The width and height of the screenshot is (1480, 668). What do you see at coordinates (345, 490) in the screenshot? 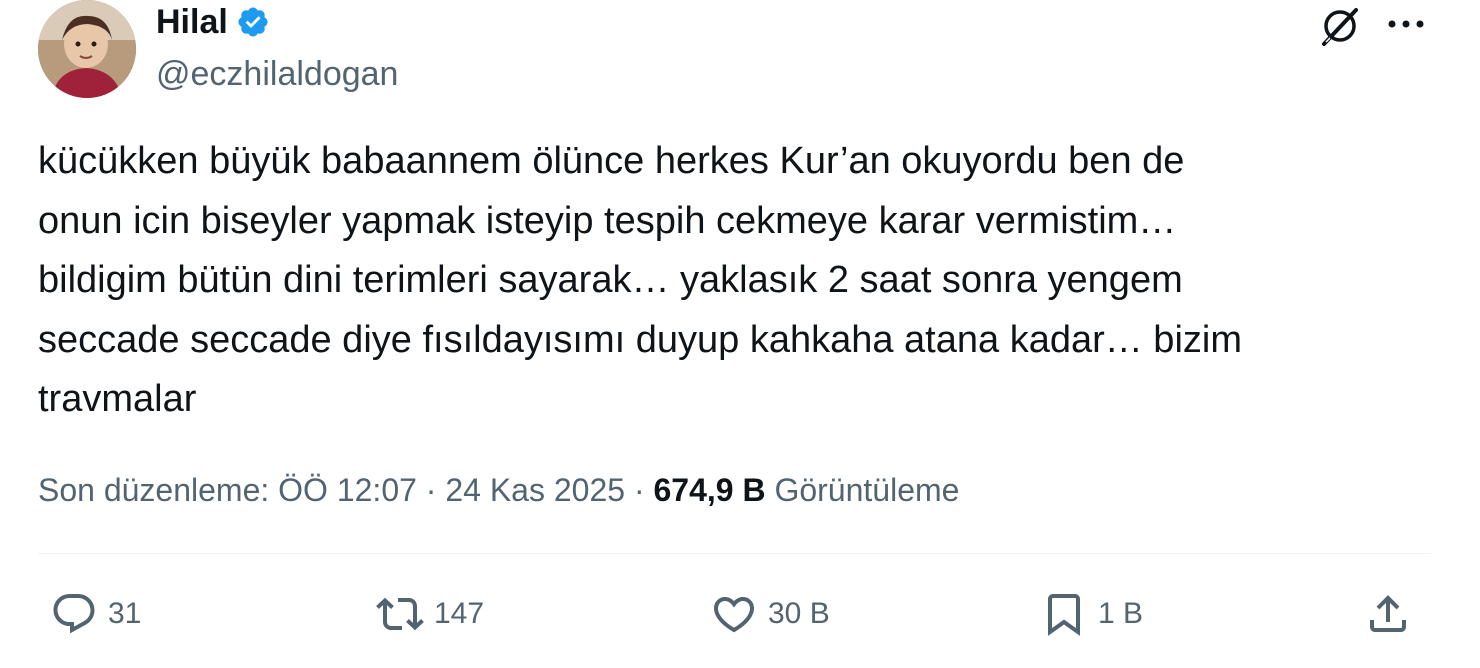
I see `edited-timestamp: Son düzenleme: ÖÖ 12:07 · 24 Kas 2025 ·` at bounding box center [345, 490].